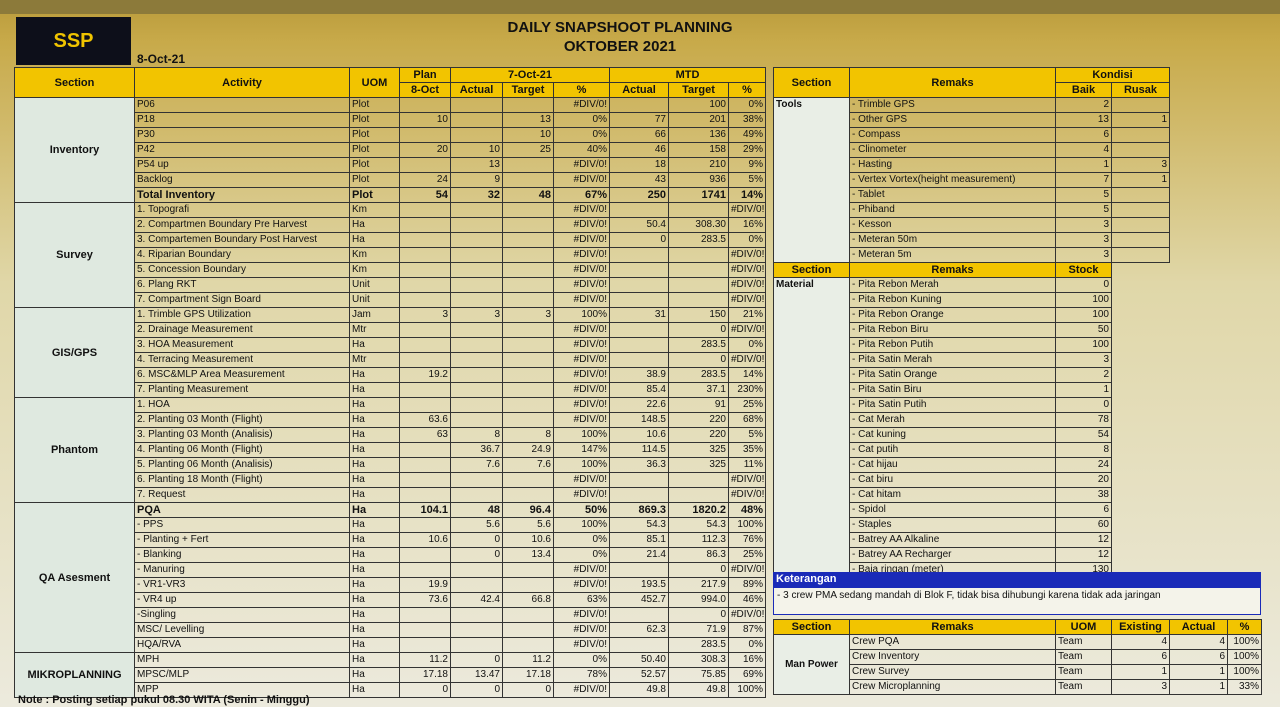 The height and width of the screenshot is (707, 1280). What do you see at coordinates (811, 270) in the screenshot?
I see `material-header-section: Section` at bounding box center [811, 270].